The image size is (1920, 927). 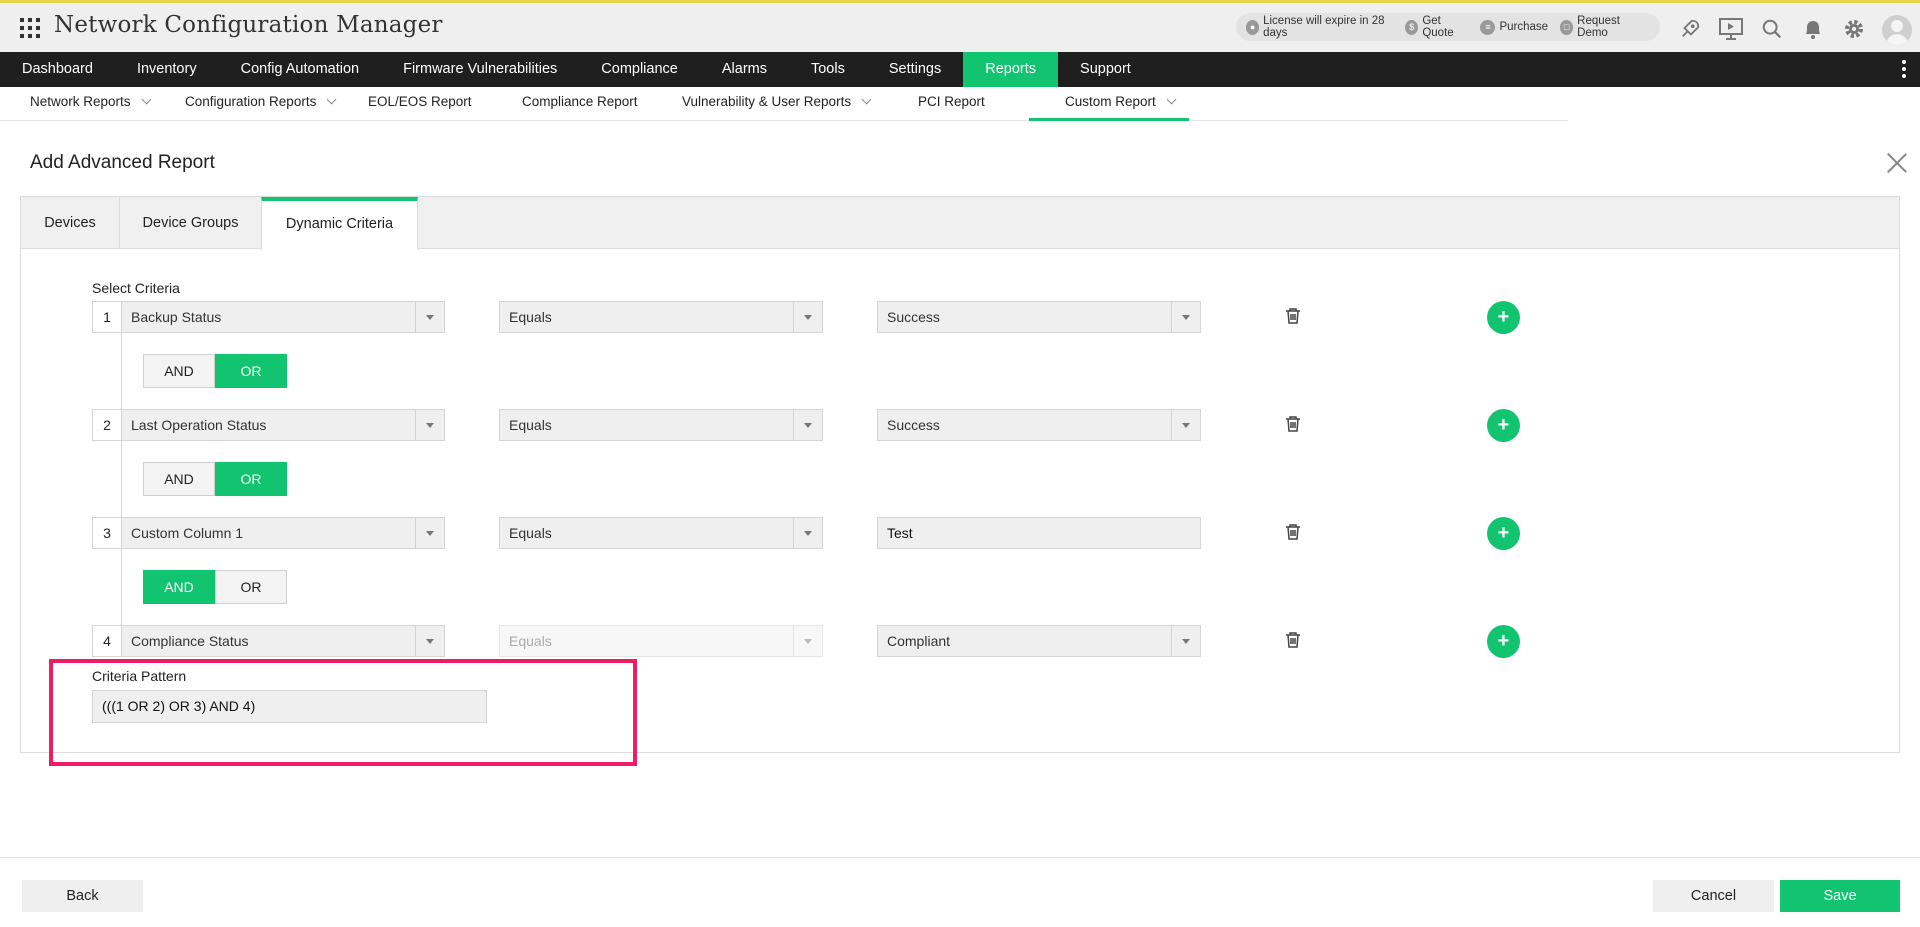 What do you see at coordinates (913, 317) in the screenshot?
I see `criteria-value: Success` at bounding box center [913, 317].